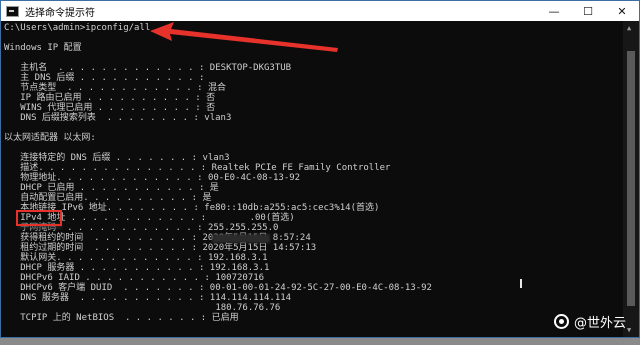 The height and width of the screenshot is (345, 640). Describe the element at coordinates (43, 48) in the screenshot. I see `console-line: Windows IP 配置` at that location.